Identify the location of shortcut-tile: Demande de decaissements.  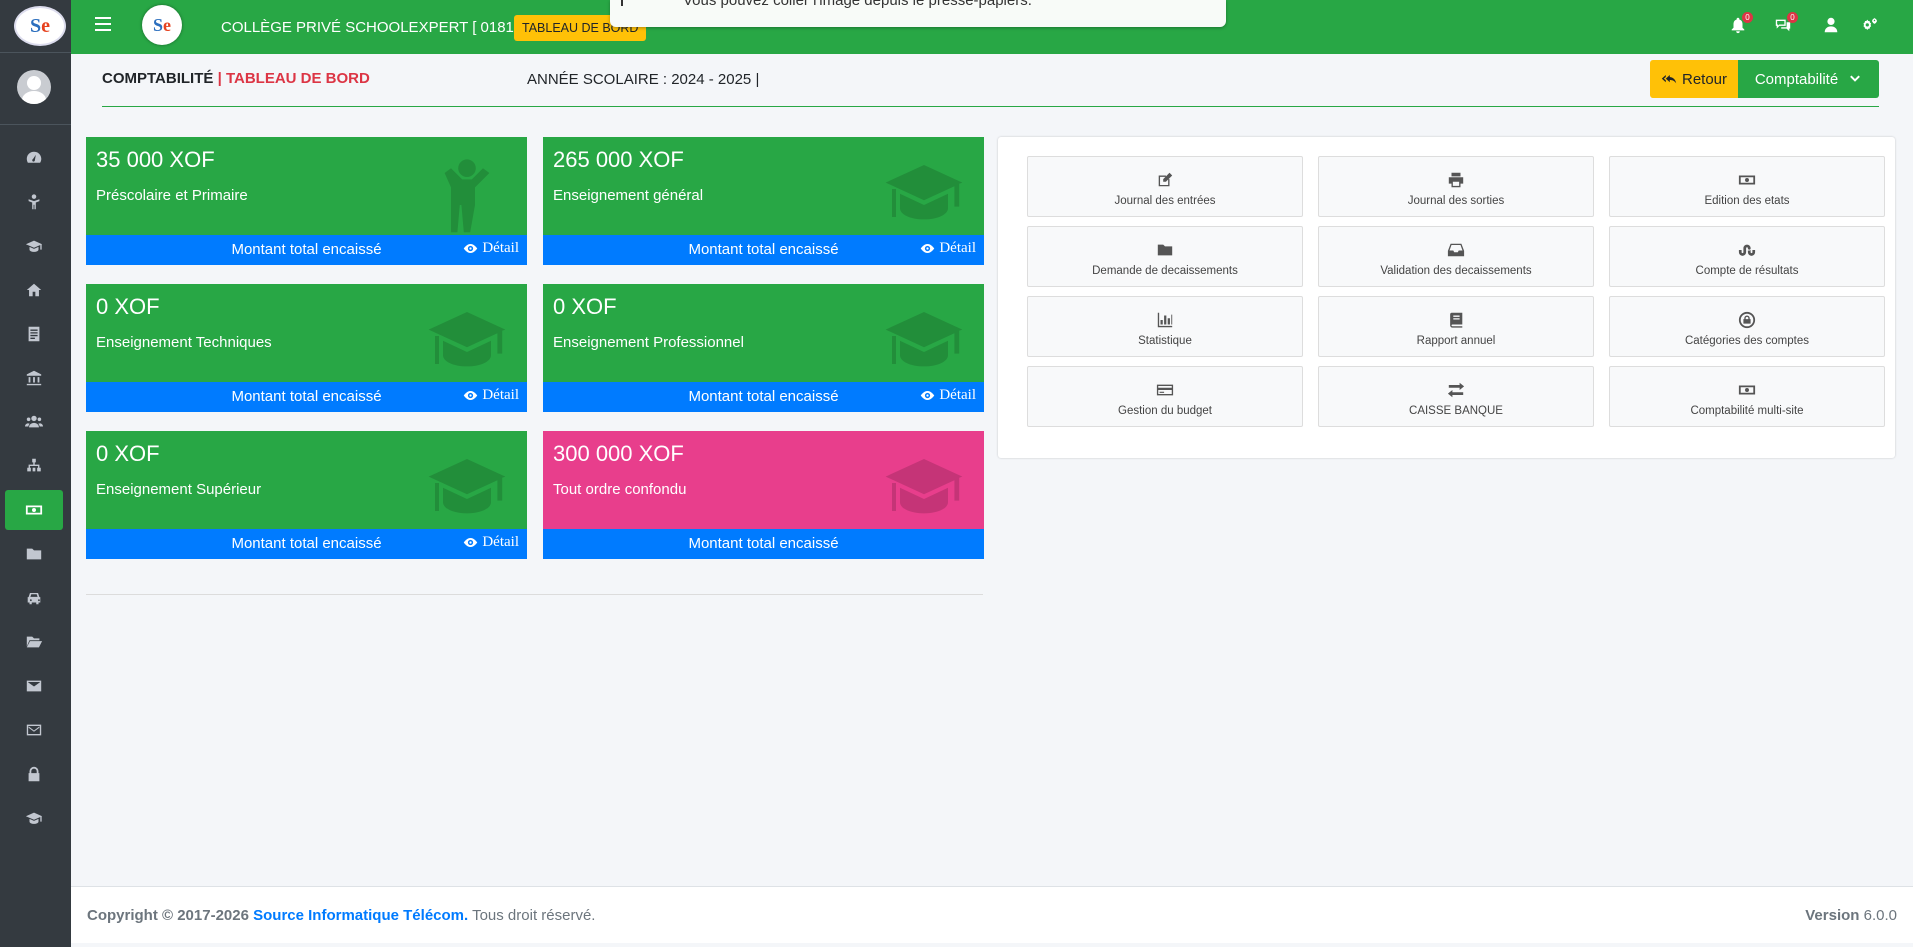
(1165, 256).